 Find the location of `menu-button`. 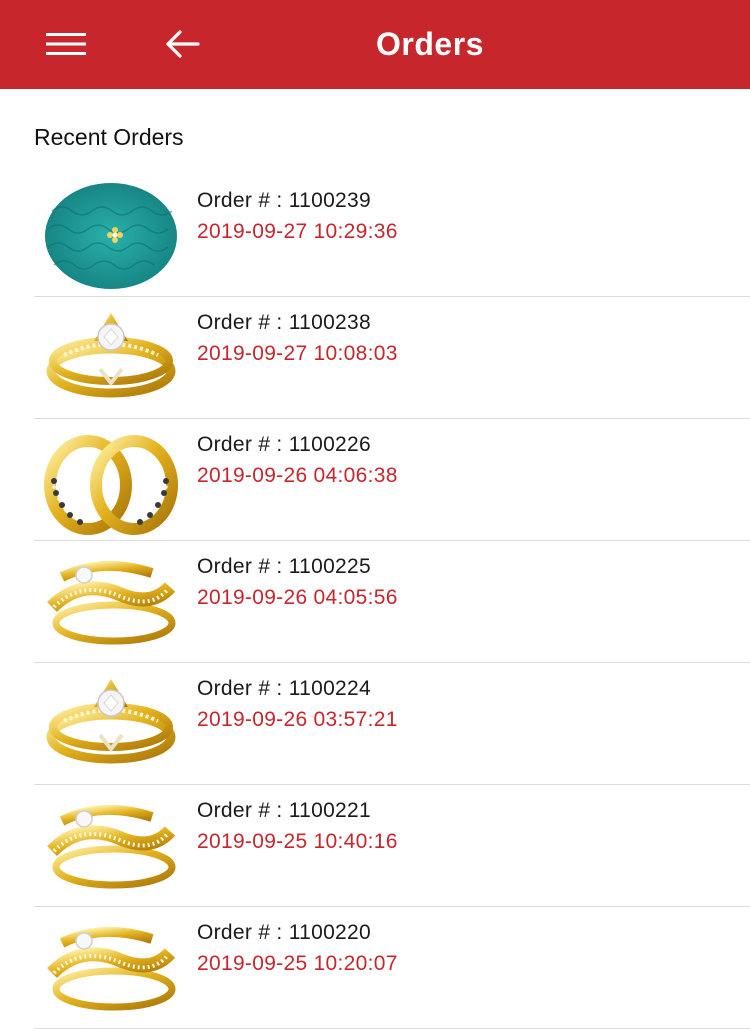

menu-button is located at coordinates (66, 44).